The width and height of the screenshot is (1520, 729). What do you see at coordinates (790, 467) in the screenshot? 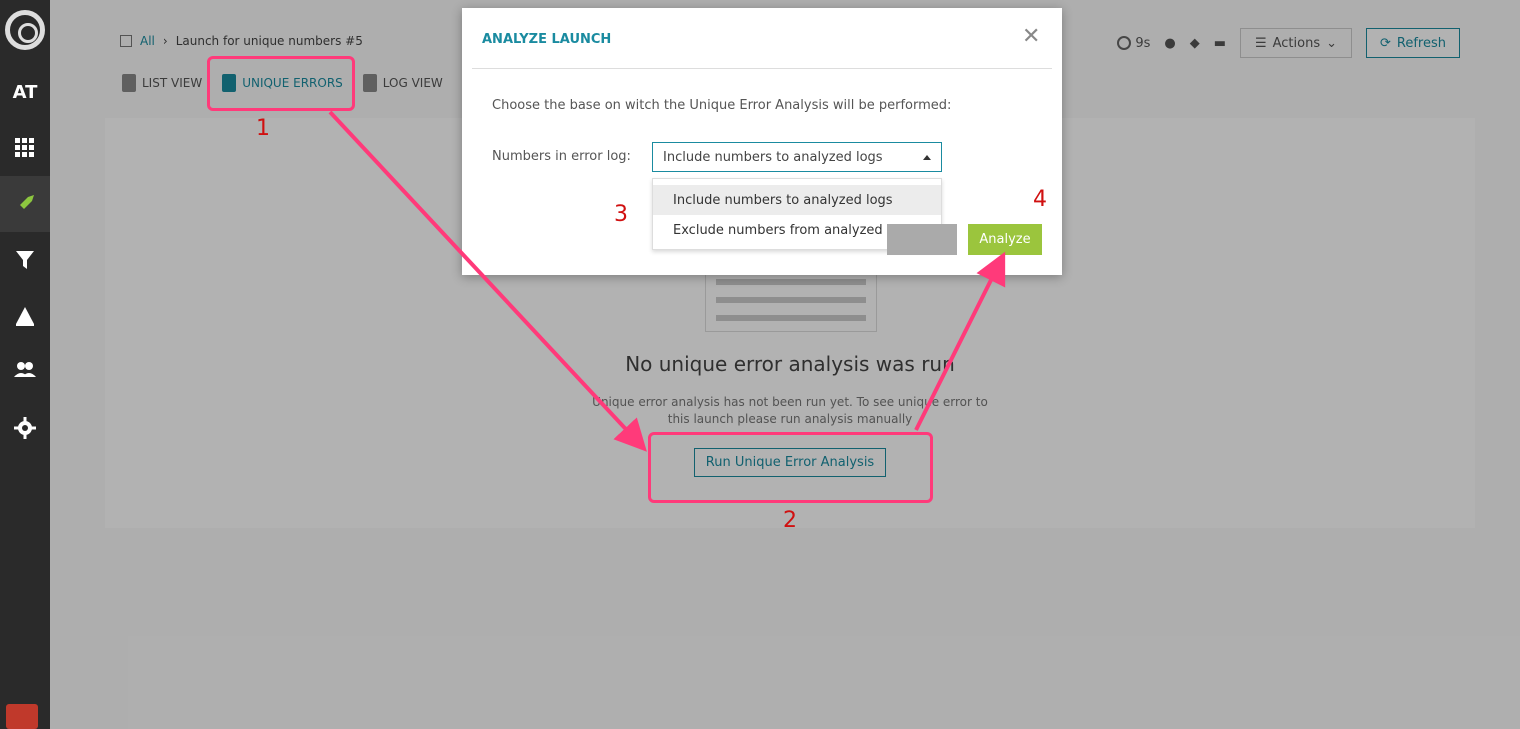
I see `highlight-run-button` at bounding box center [790, 467].